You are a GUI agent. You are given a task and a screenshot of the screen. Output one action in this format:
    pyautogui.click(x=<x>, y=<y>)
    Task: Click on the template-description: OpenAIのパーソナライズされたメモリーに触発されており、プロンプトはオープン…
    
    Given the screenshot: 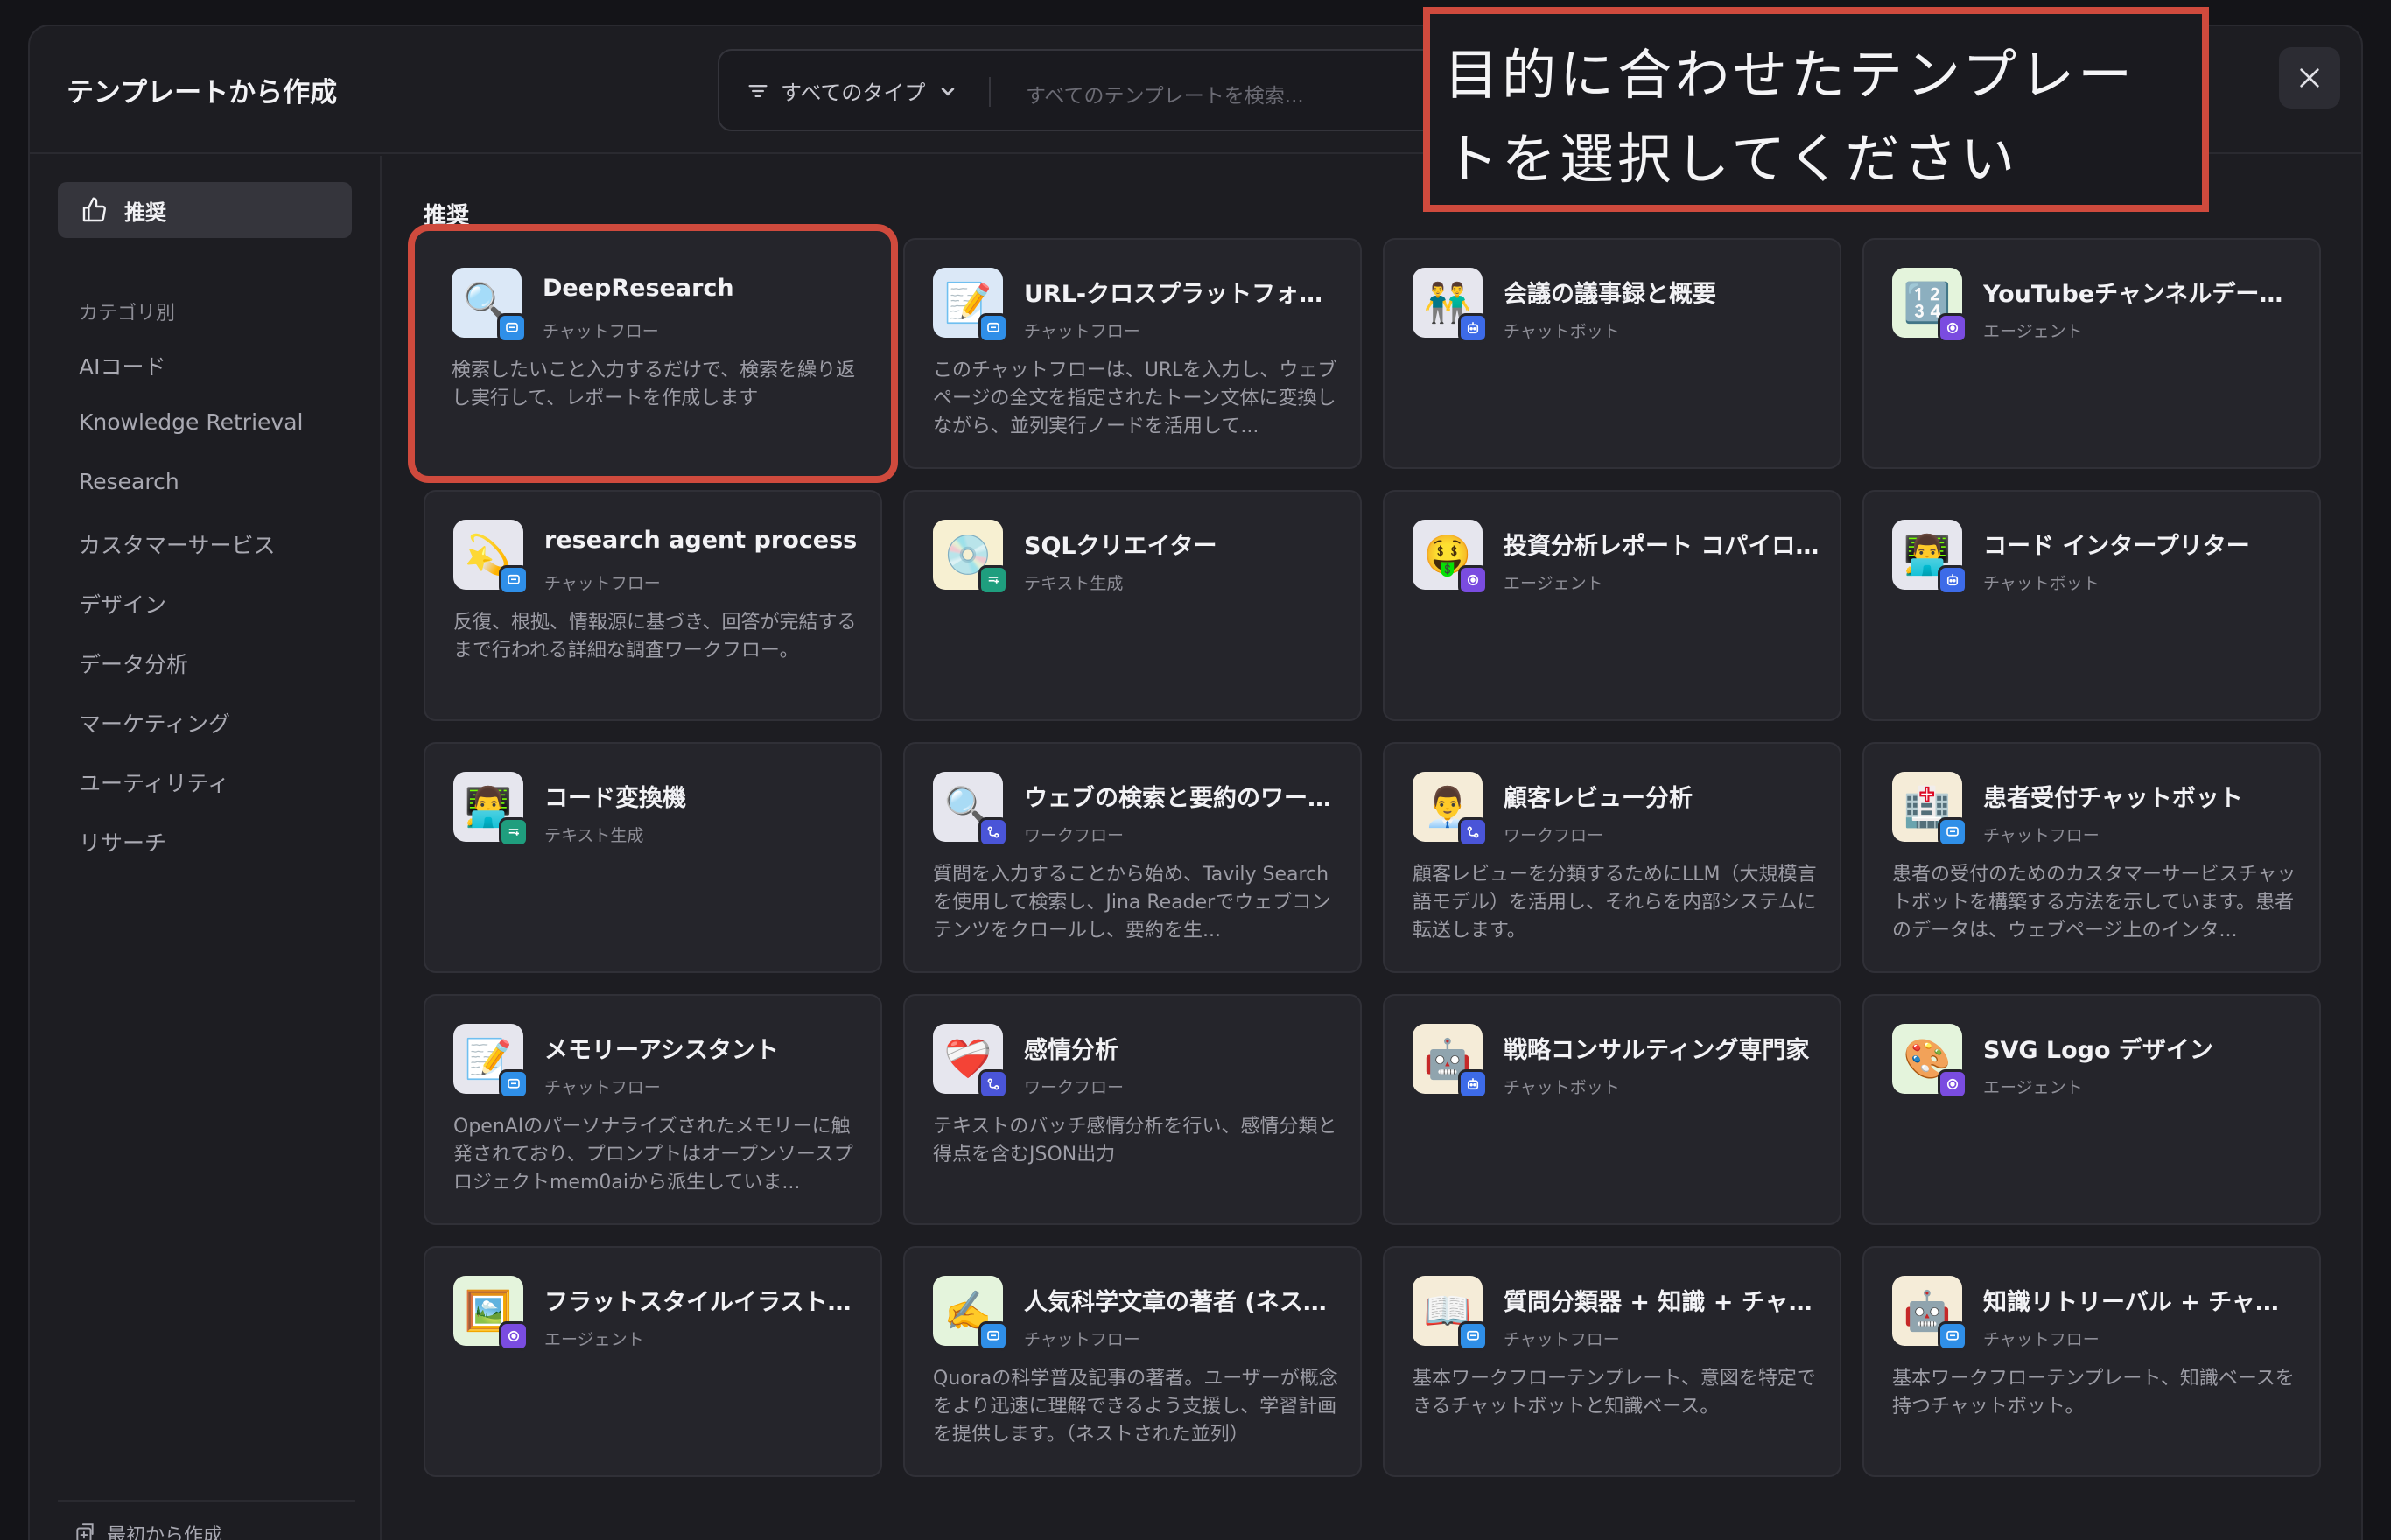 What is the action you would take?
    pyautogui.click(x=653, y=1155)
    